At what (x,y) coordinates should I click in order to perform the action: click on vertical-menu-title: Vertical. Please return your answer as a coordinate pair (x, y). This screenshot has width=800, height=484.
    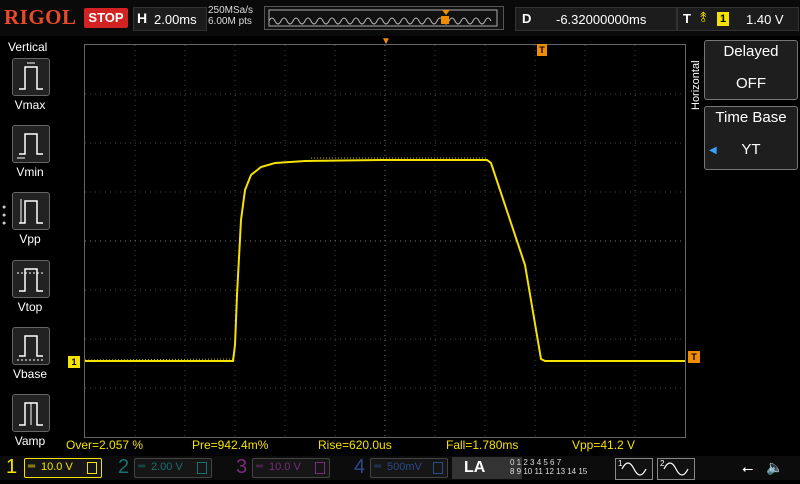
    Looking at the image, I should click on (28, 47).